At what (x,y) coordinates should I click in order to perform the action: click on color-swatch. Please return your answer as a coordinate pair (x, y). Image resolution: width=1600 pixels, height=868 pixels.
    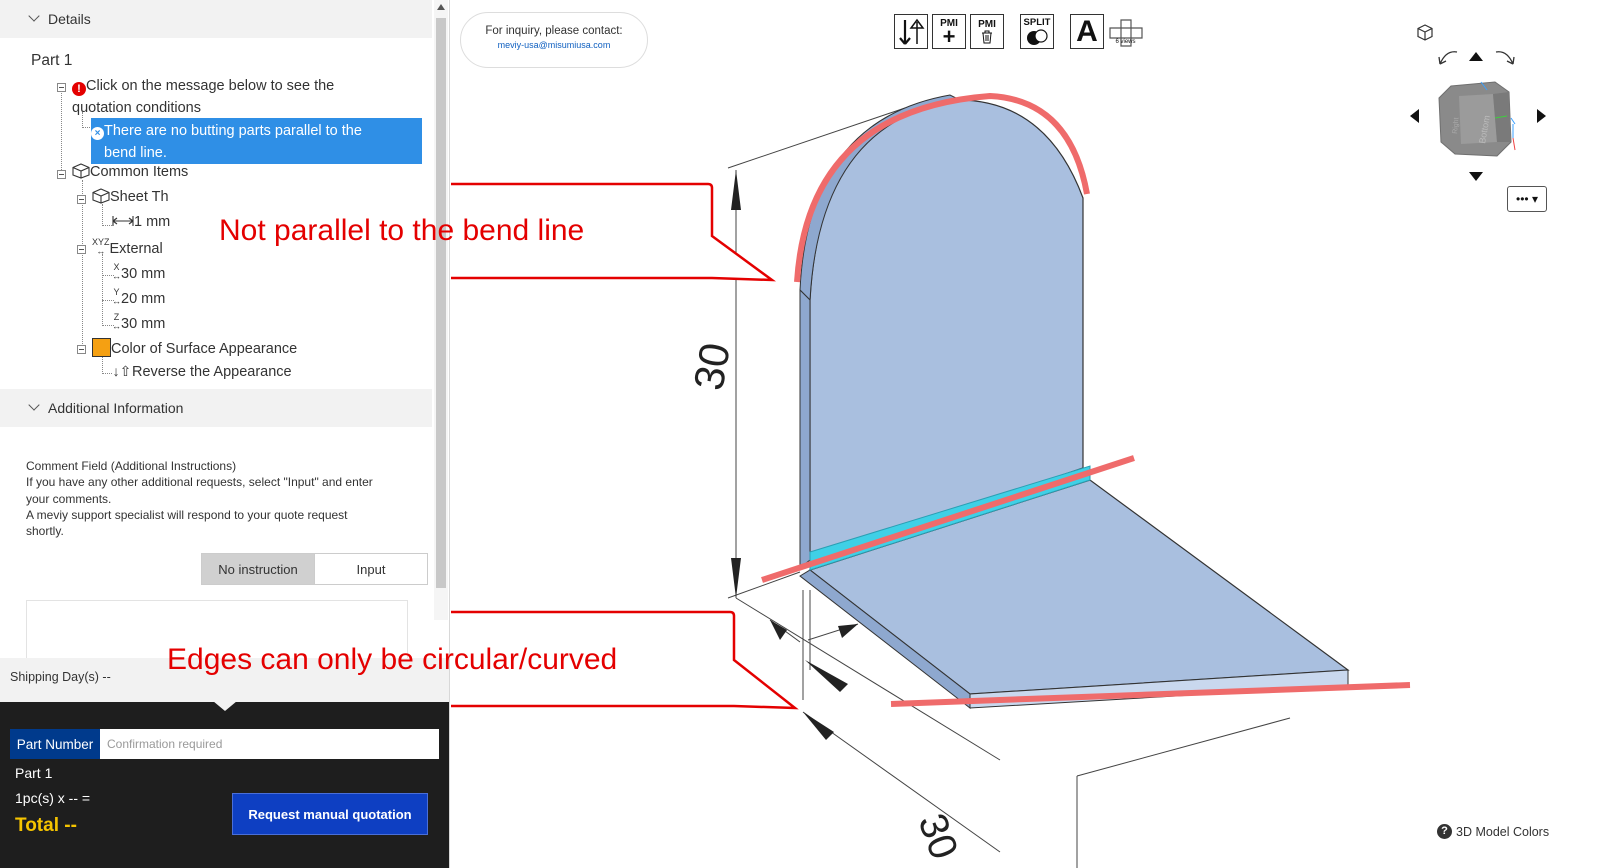
    Looking at the image, I should click on (101, 347).